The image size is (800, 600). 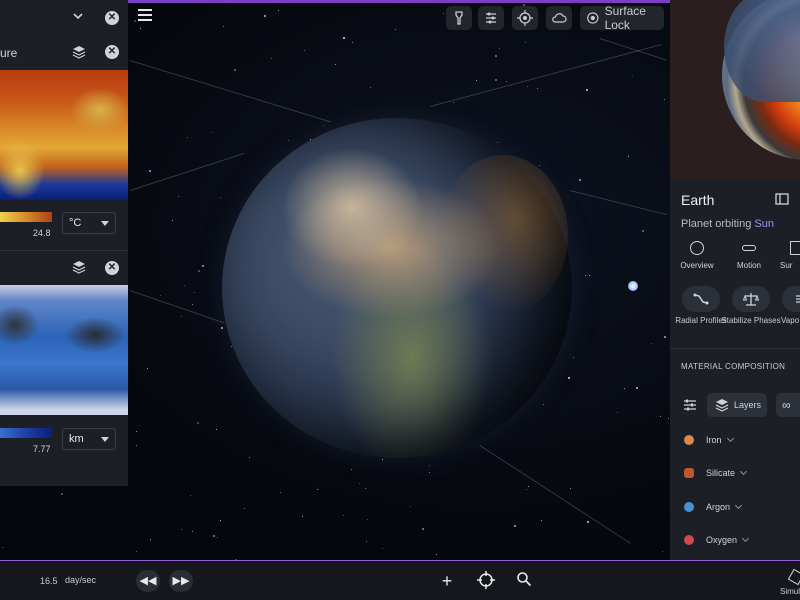 I want to click on sim-speed-value: 16.5, so click(x=49, y=581).